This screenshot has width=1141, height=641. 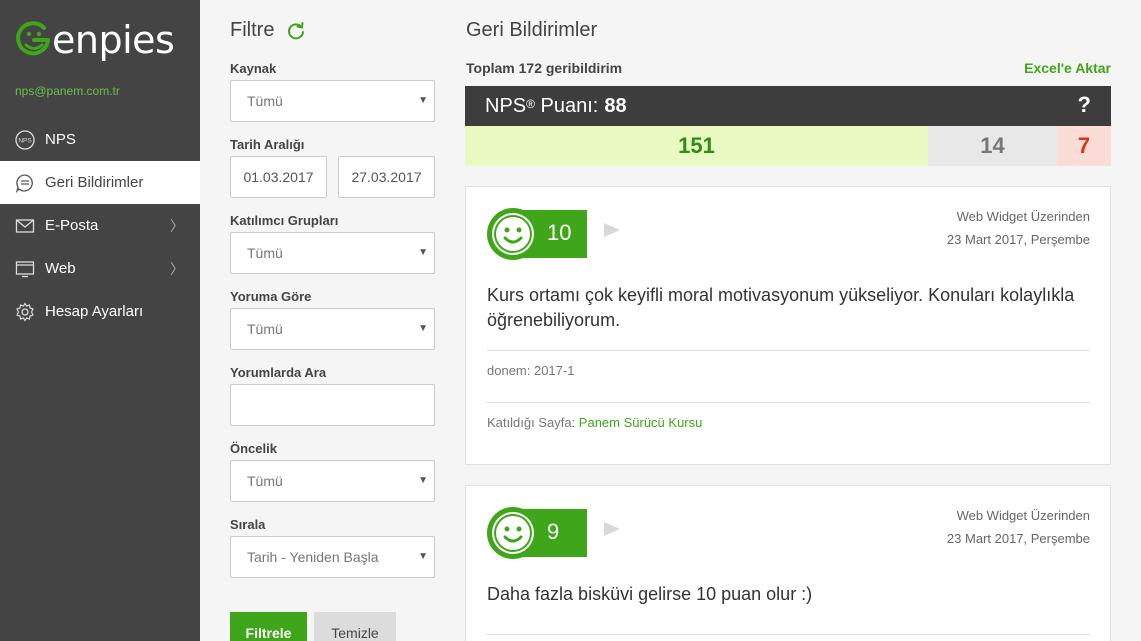 I want to click on filter-header: Filtre, so click(x=268, y=30).